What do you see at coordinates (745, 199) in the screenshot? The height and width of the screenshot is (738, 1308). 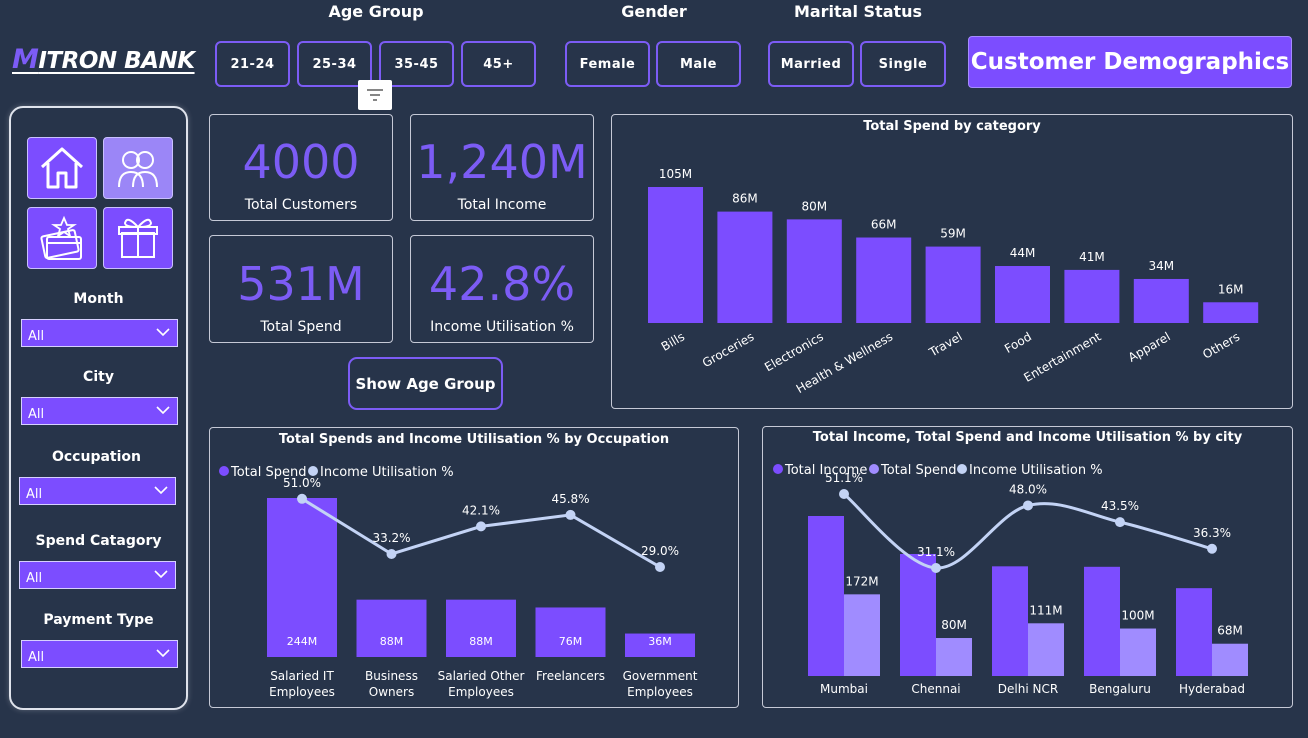 I see `data-label: 86M` at bounding box center [745, 199].